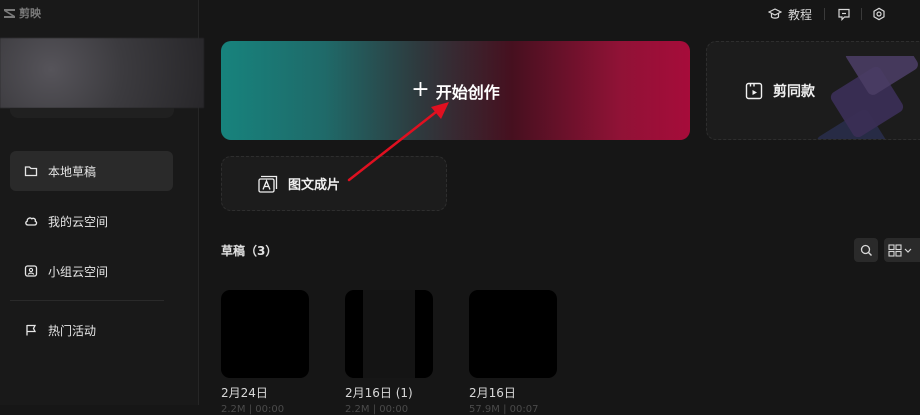  I want to click on sidebar-divider, so click(87, 300).